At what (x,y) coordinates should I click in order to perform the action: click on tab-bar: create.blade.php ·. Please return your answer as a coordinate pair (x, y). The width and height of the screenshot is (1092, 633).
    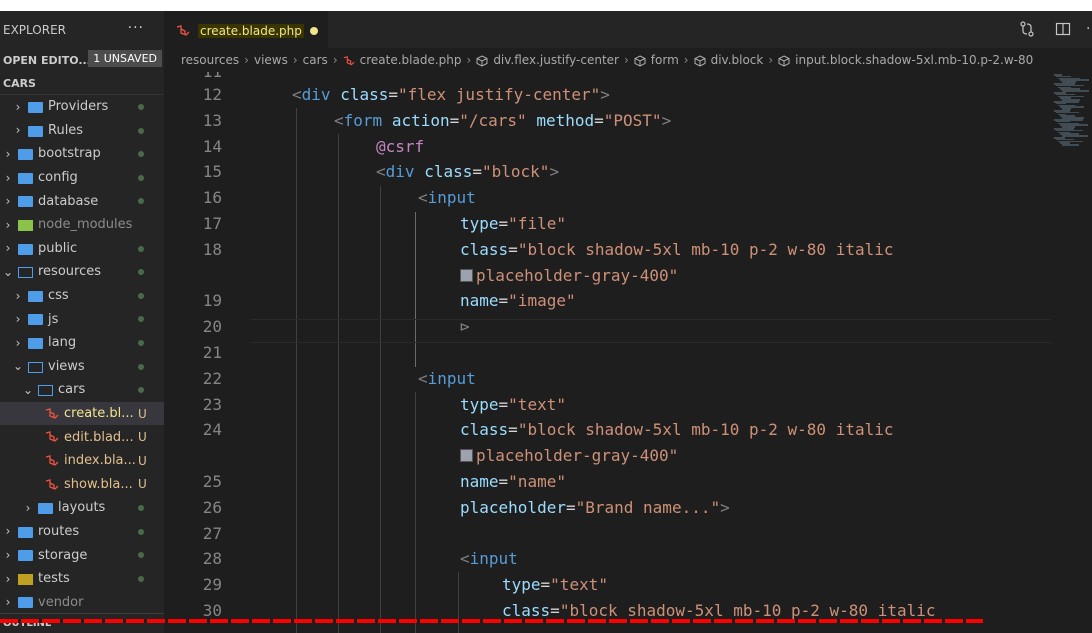
    Looking at the image, I should click on (628, 30).